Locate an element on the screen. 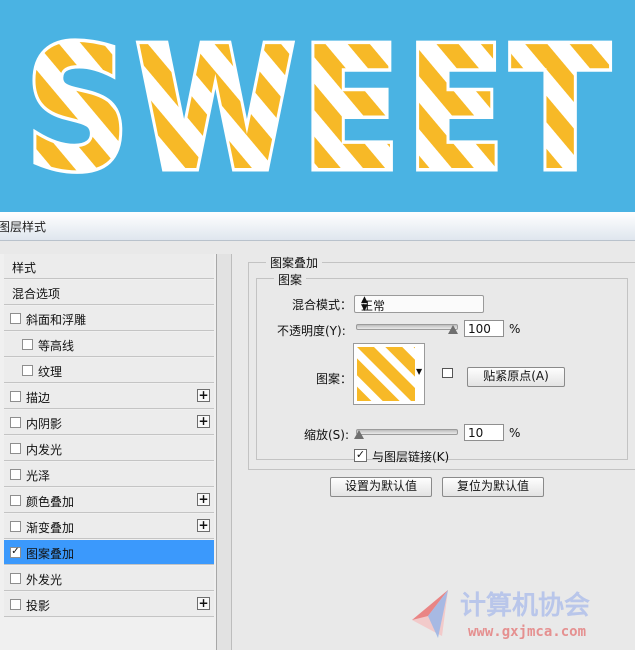 The width and height of the screenshot is (635, 650). updown-arrows-icon: ▲ ▼ is located at coordinates (364, 304).